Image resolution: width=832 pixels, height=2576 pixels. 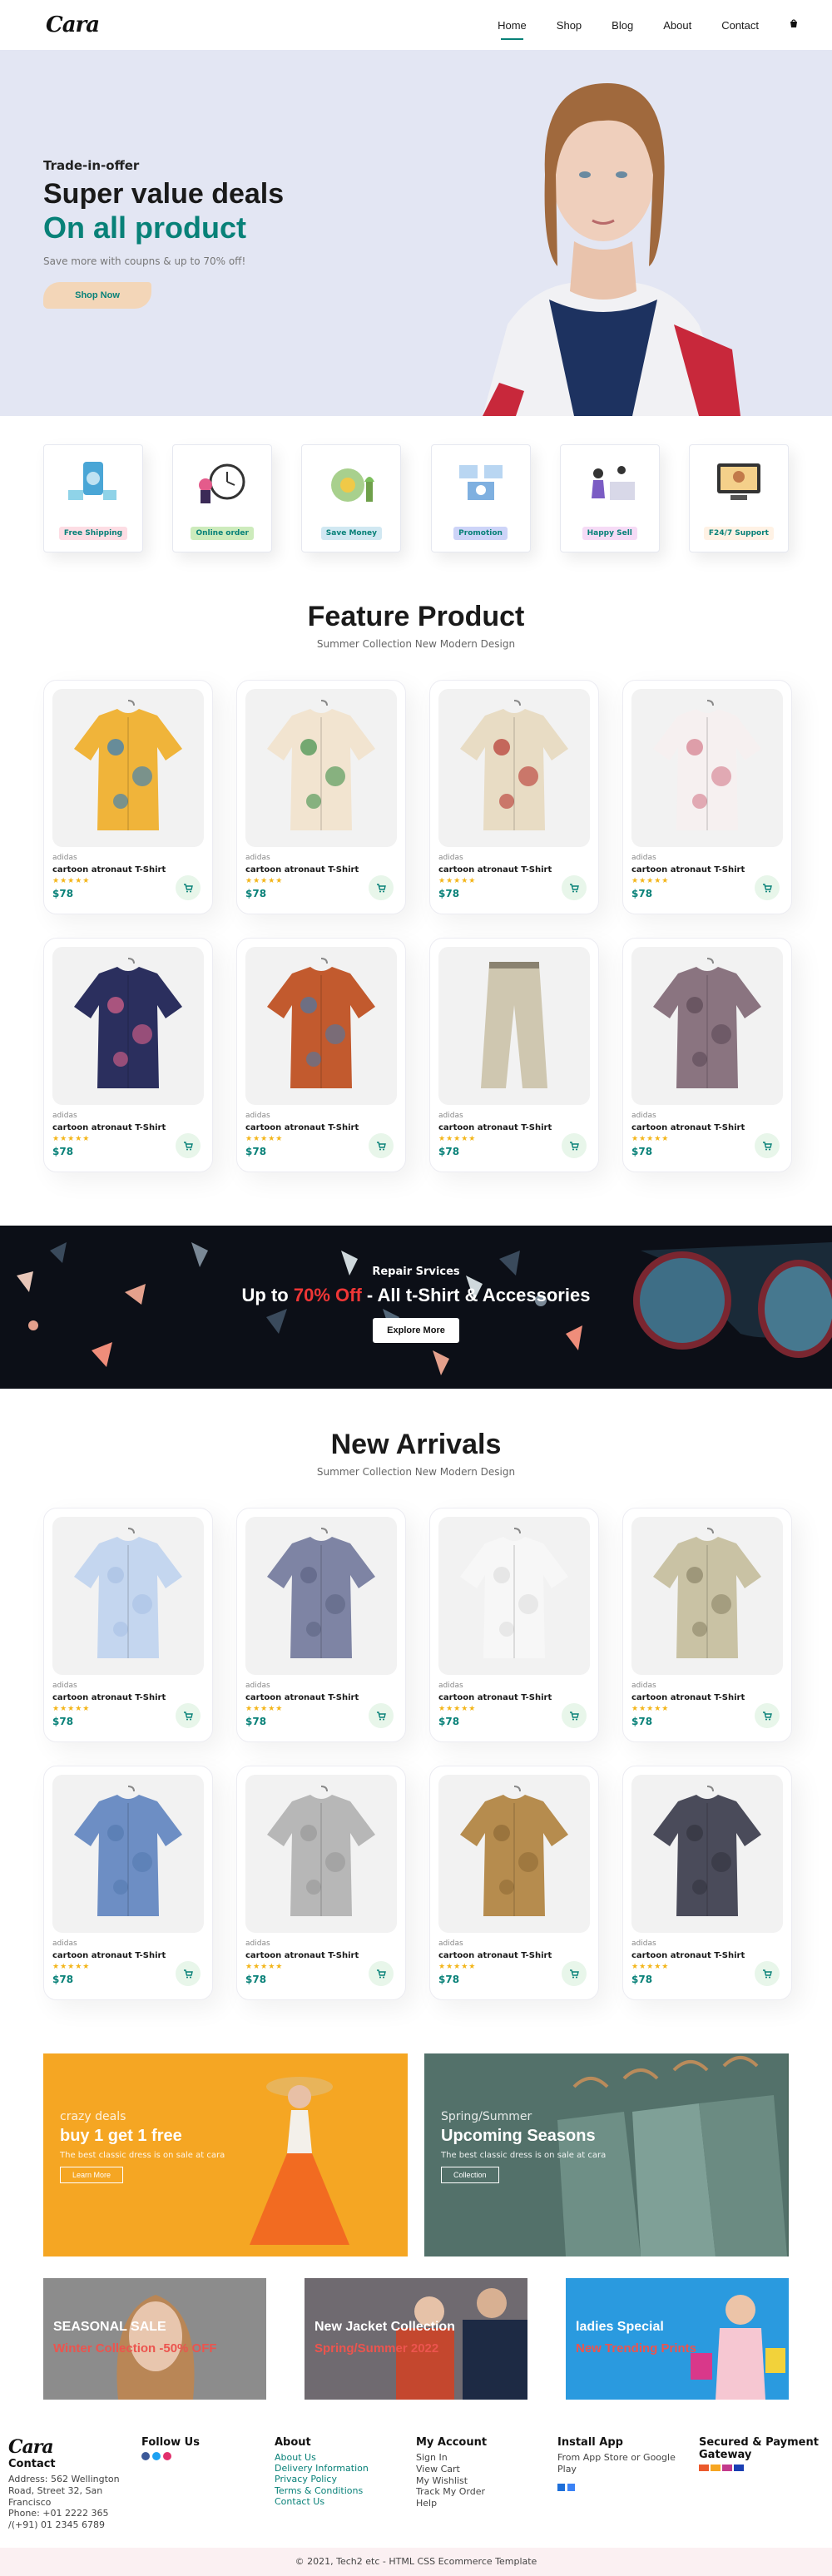 What do you see at coordinates (470, 2175) in the screenshot?
I see `collection-button: Collection` at bounding box center [470, 2175].